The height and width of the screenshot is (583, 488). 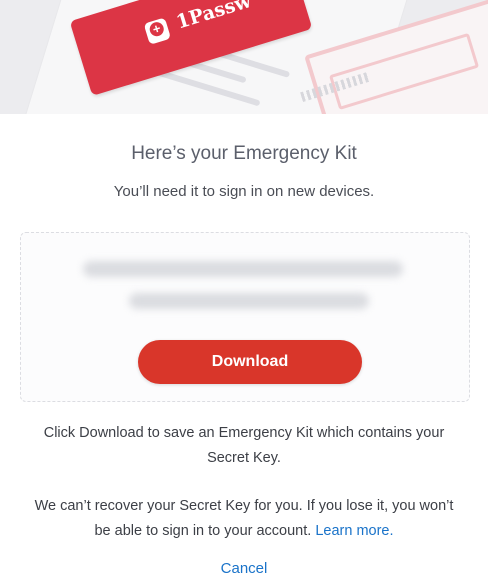 I want to click on secret-key-field, so click(x=404, y=71).